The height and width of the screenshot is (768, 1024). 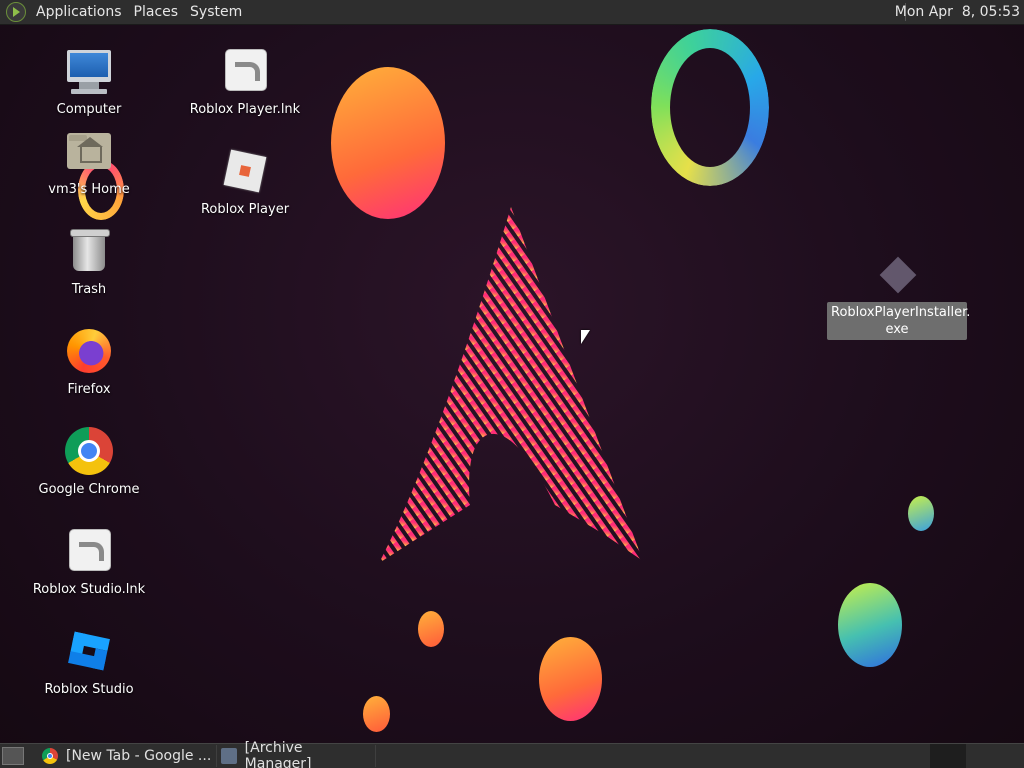 I want to click on wallpaper-green-blue-oval, so click(x=870, y=625).